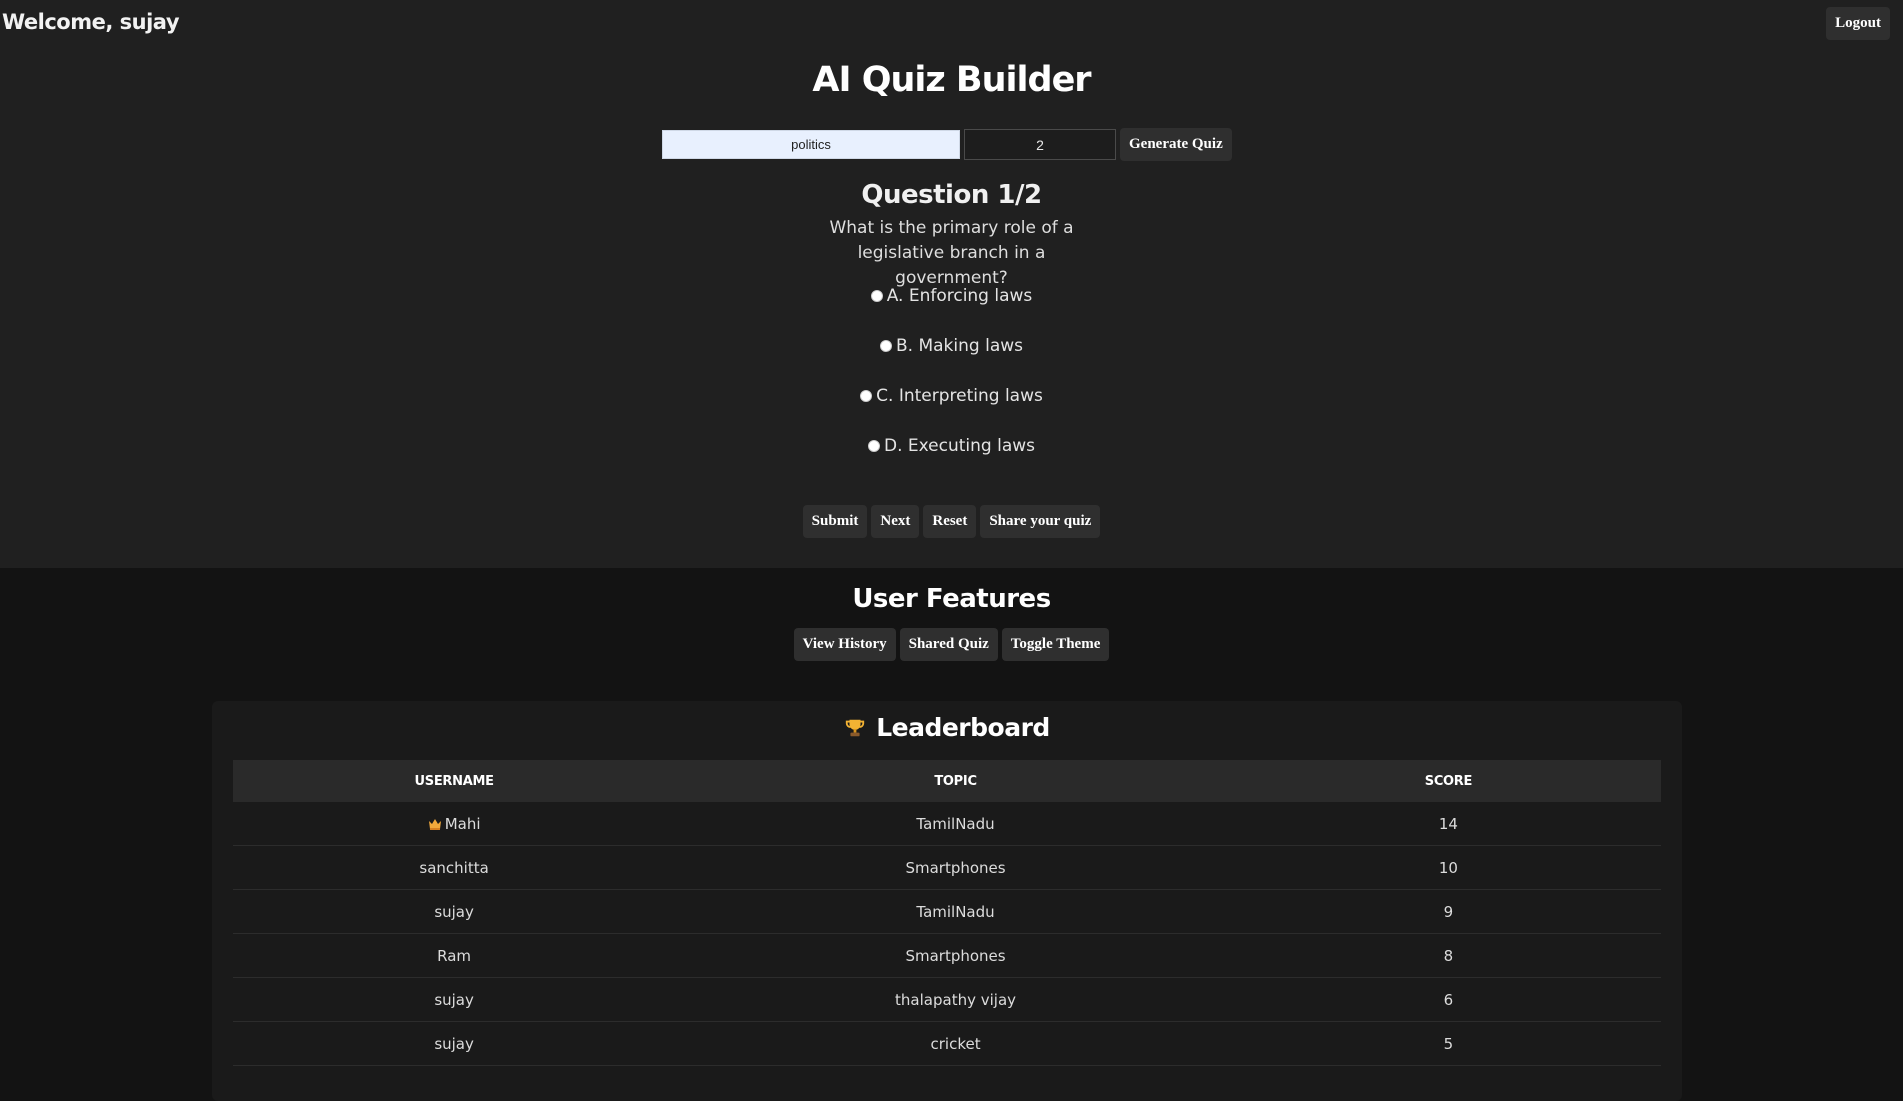 The height and width of the screenshot is (1101, 1903). I want to click on option-c: C. Interpreting laws, so click(951, 396).